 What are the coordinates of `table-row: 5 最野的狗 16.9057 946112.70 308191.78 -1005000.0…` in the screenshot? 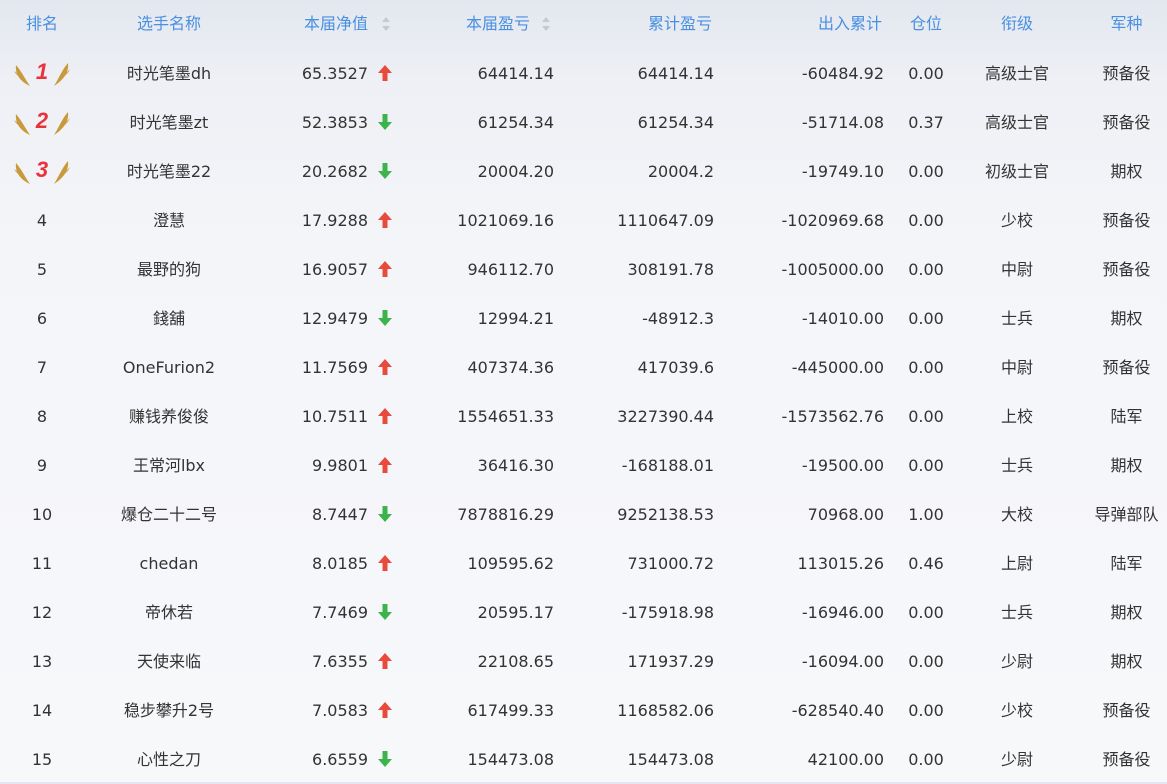 It's located at (583, 269).